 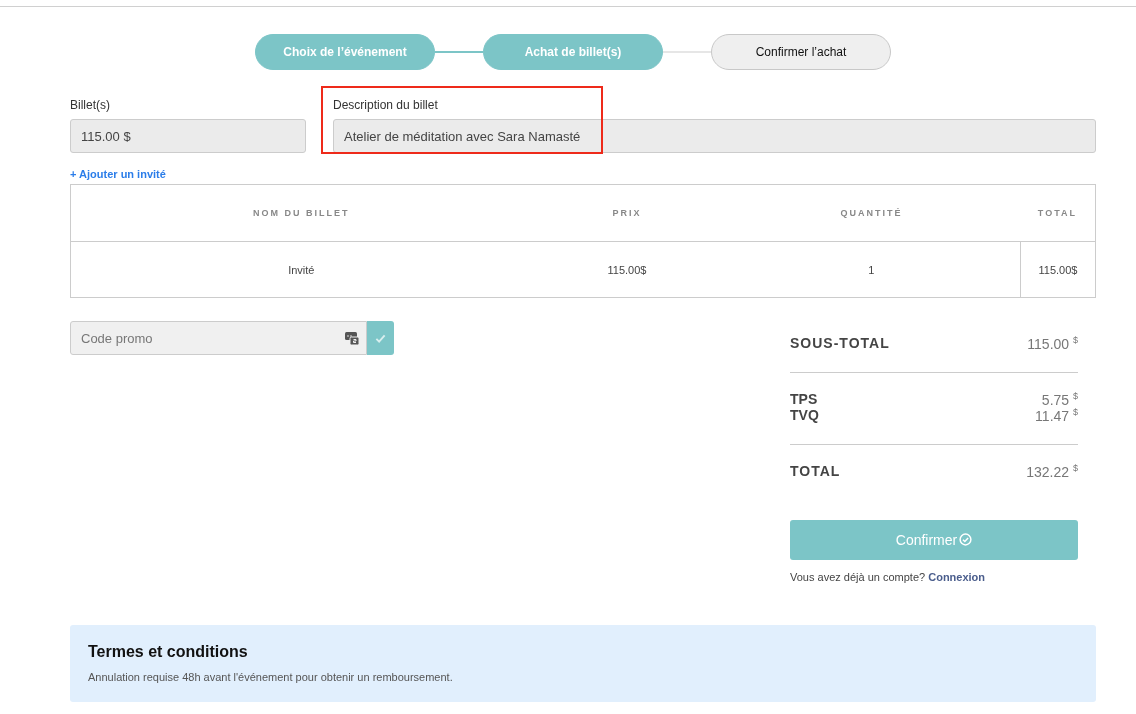 I want to click on add-guest-link: + Ajouter un invité, so click(x=118, y=174).